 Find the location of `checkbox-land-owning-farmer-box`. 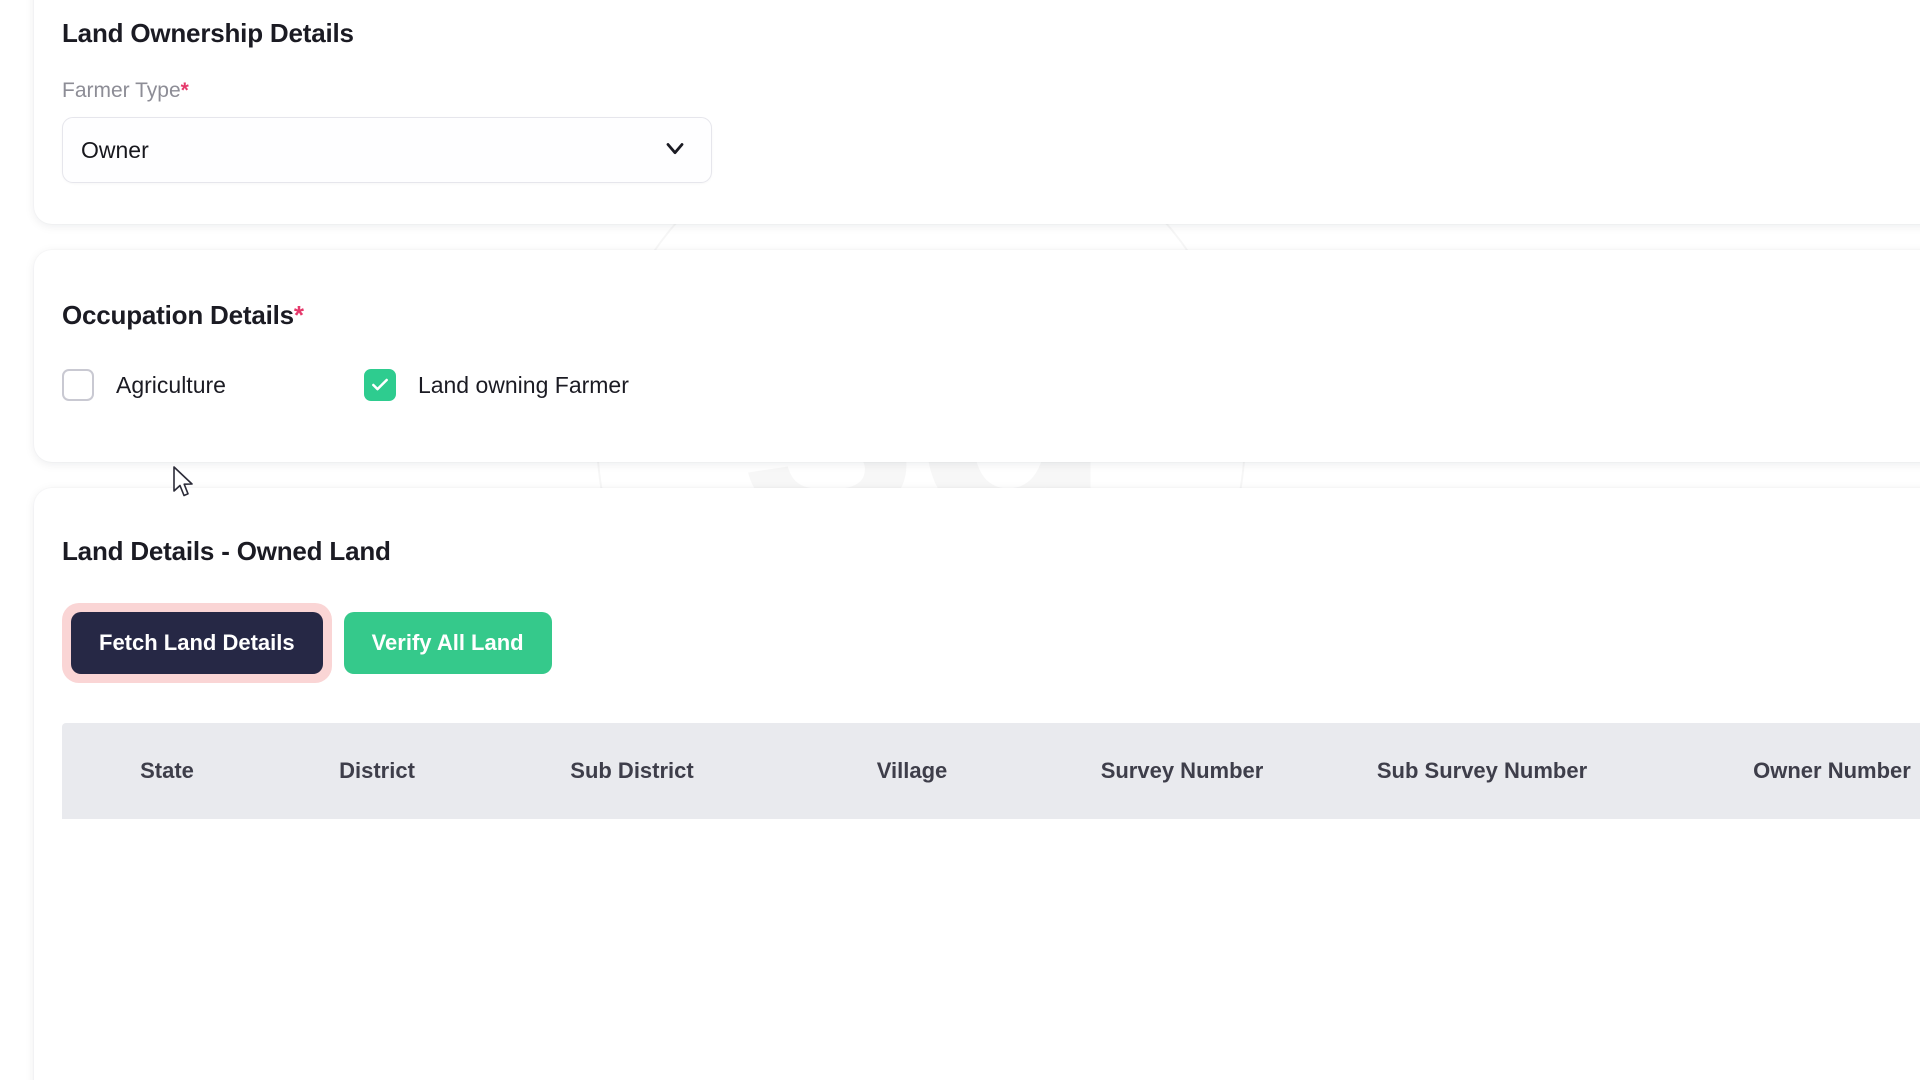

checkbox-land-owning-farmer-box is located at coordinates (379, 385).